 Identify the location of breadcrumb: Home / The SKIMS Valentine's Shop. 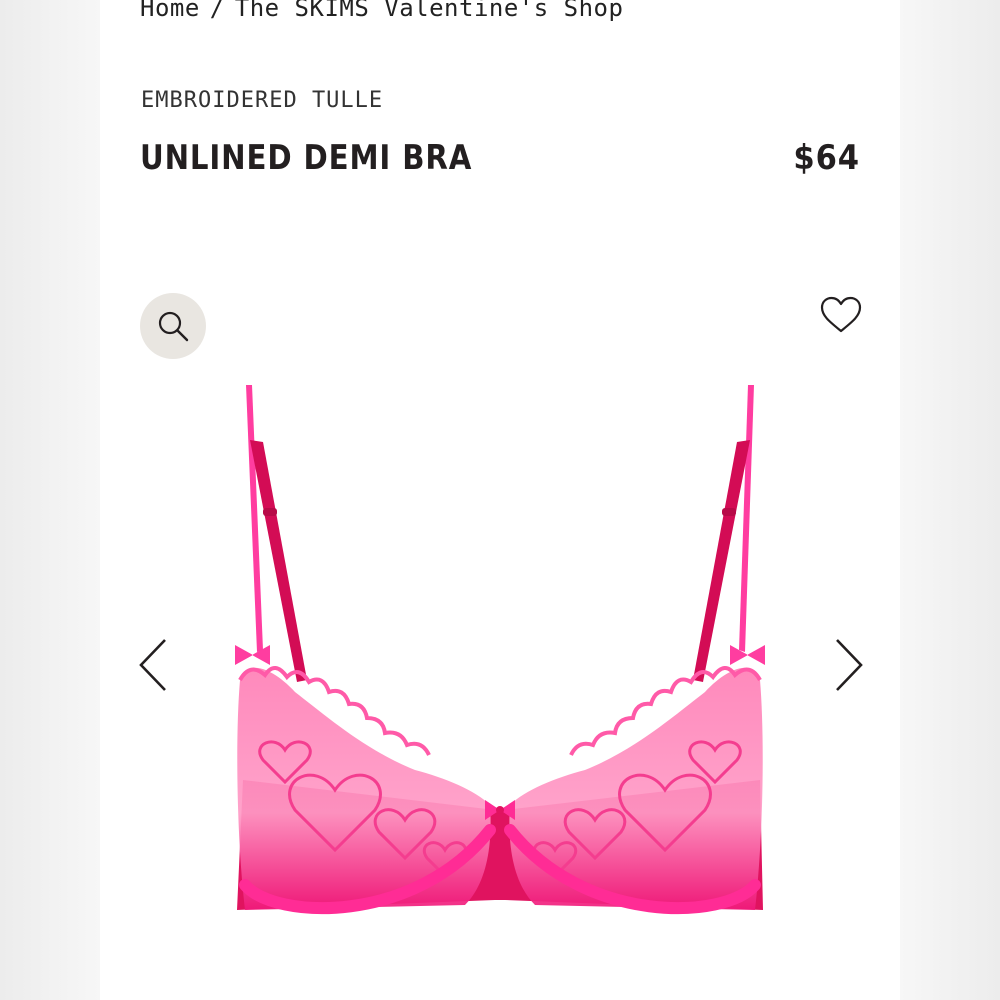
(381, 11).